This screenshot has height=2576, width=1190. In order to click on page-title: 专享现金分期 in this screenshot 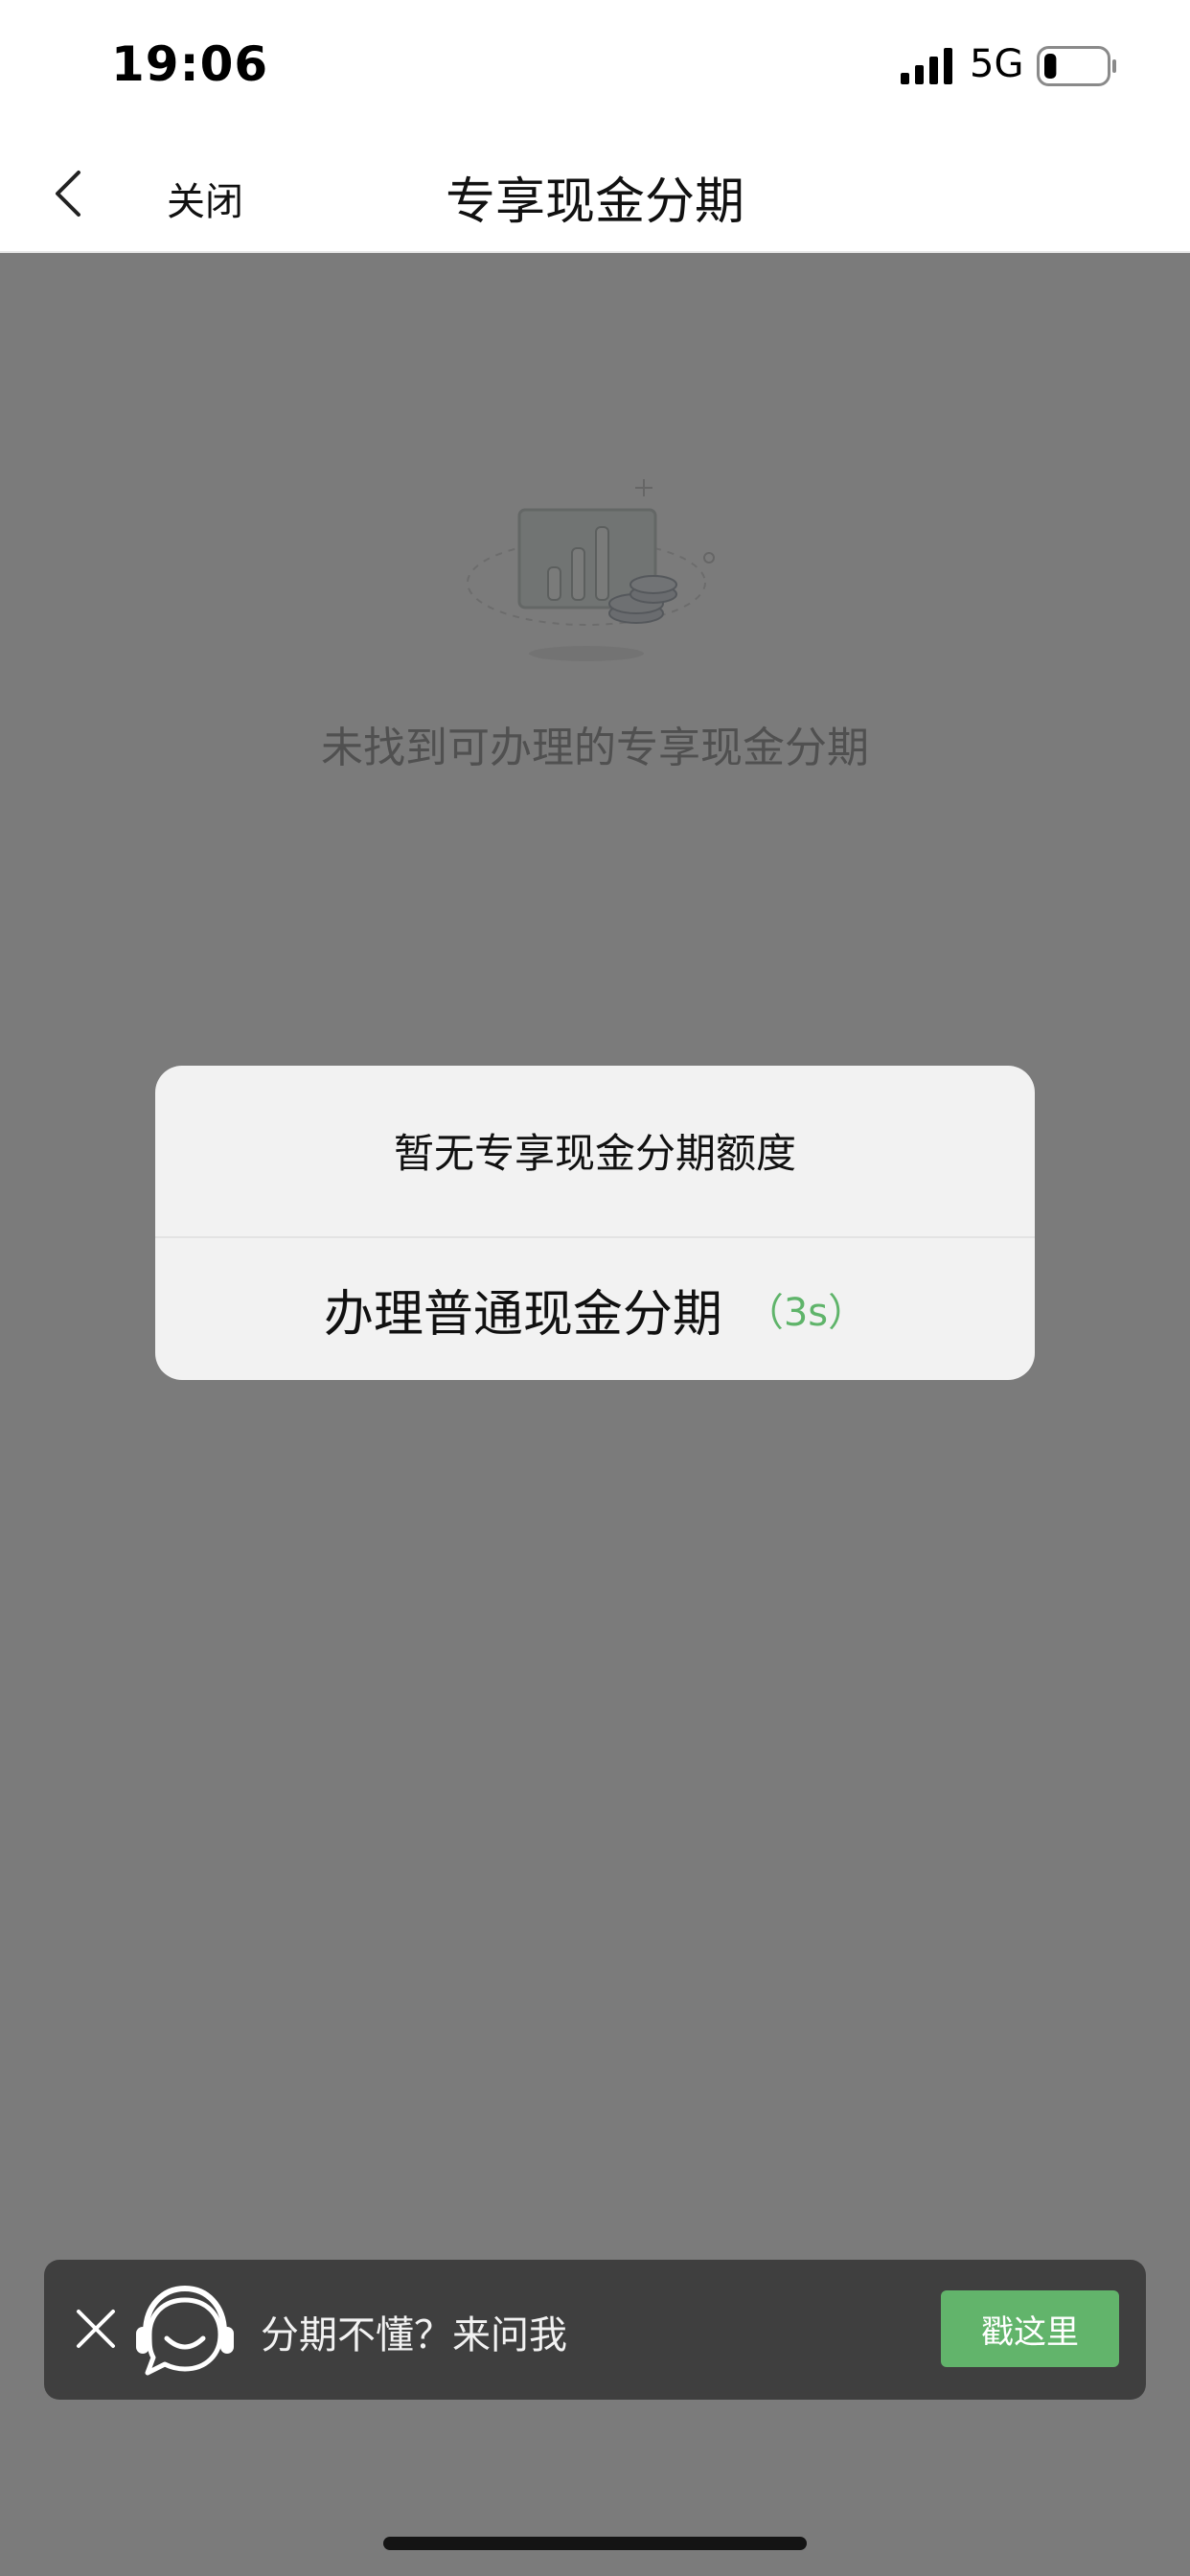, I will do `click(594, 202)`.